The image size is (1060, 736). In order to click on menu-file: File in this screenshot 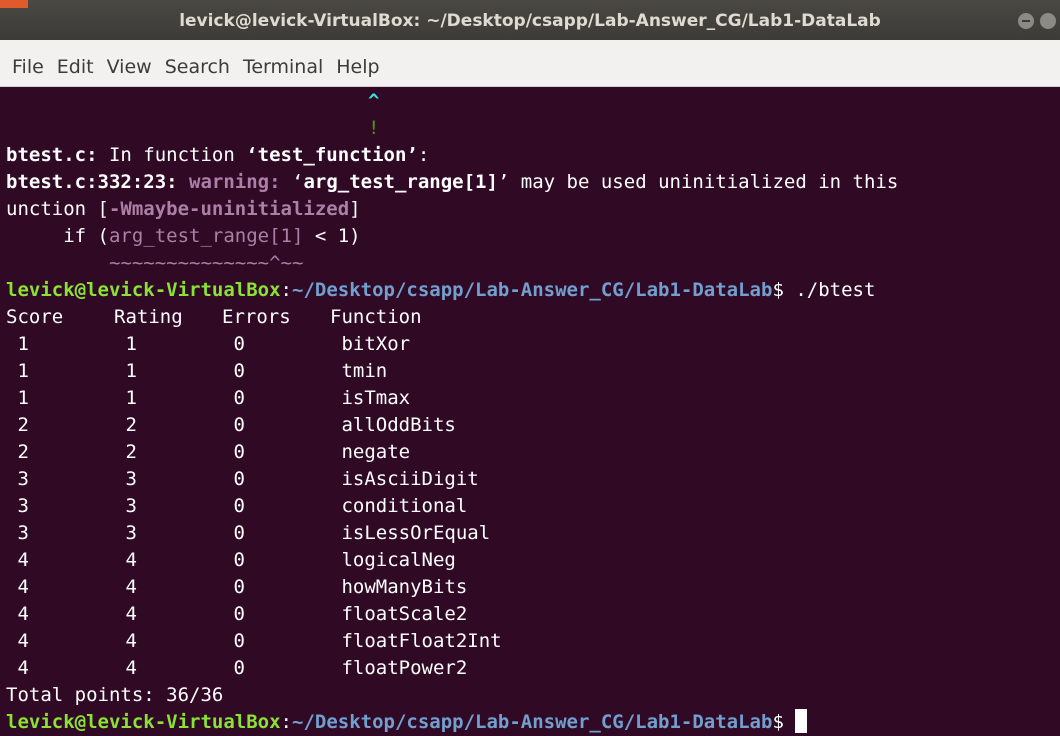, I will do `click(28, 67)`.